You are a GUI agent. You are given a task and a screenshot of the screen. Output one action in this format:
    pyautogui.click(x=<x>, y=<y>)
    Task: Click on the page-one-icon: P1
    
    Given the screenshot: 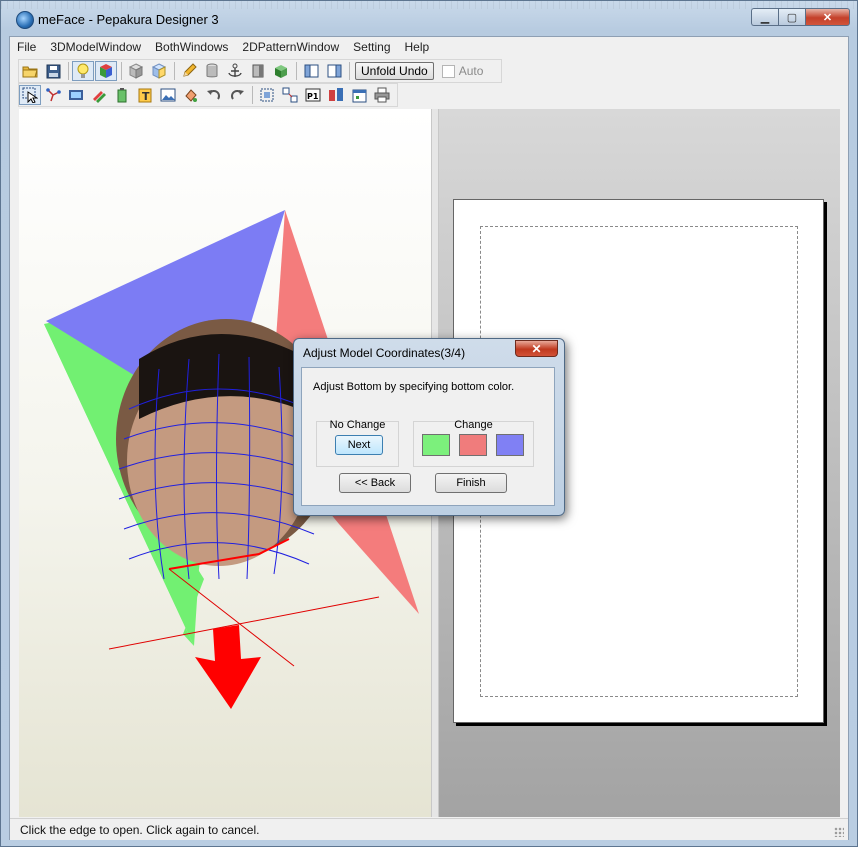 What is the action you would take?
    pyautogui.click(x=313, y=95)
    